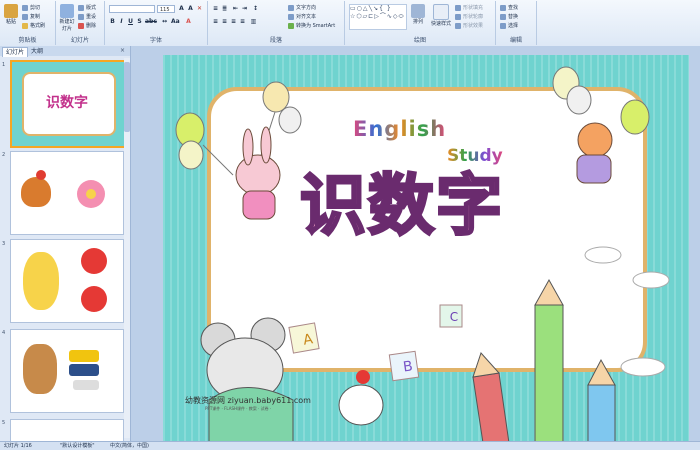 The height and width of the screenshot is (450, 700). What do you see at coordinates (515, 40) in the screenshot?
I see `editing-group-label: 编辑` at bounding box center [515, 40].